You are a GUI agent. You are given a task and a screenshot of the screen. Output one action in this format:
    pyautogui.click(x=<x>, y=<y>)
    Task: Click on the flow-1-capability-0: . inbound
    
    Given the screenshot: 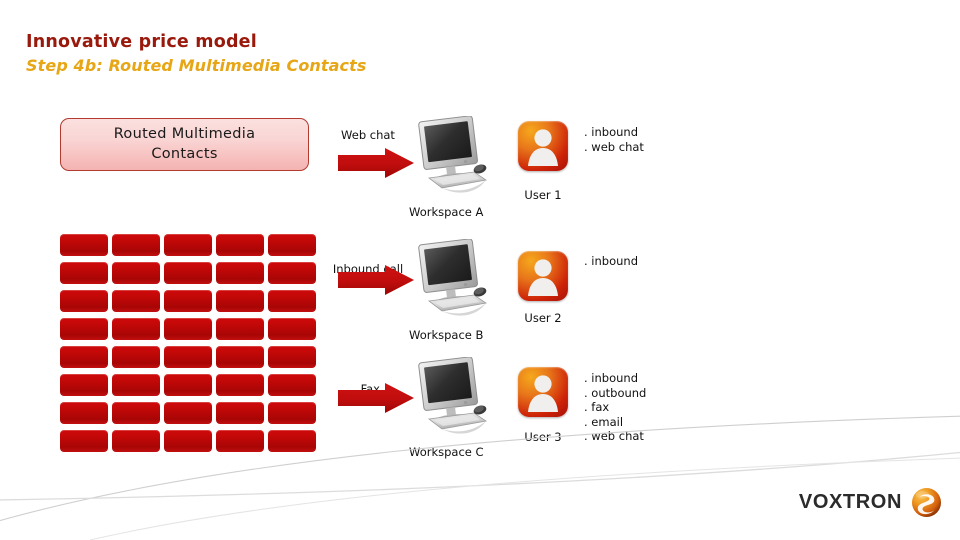 What is the action you would take?
    pyautogui.click(x=611, y=132)
    